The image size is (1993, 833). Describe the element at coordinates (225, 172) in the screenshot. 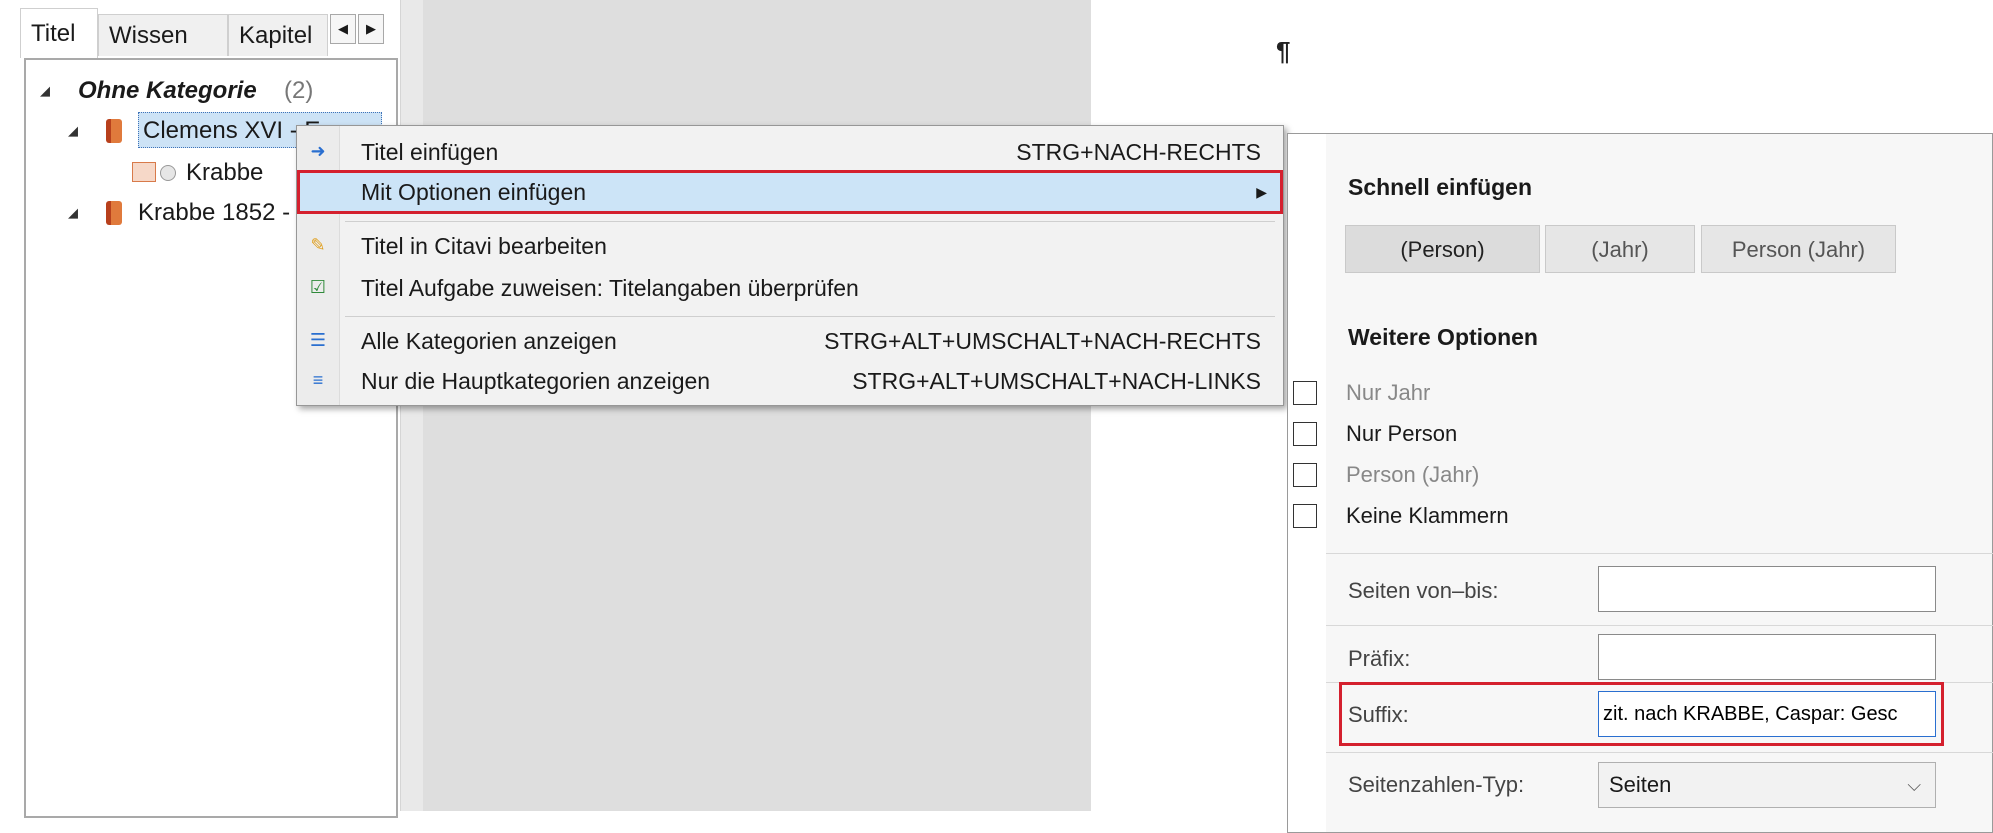

I see `child-title-label: Krabbe` at that location.